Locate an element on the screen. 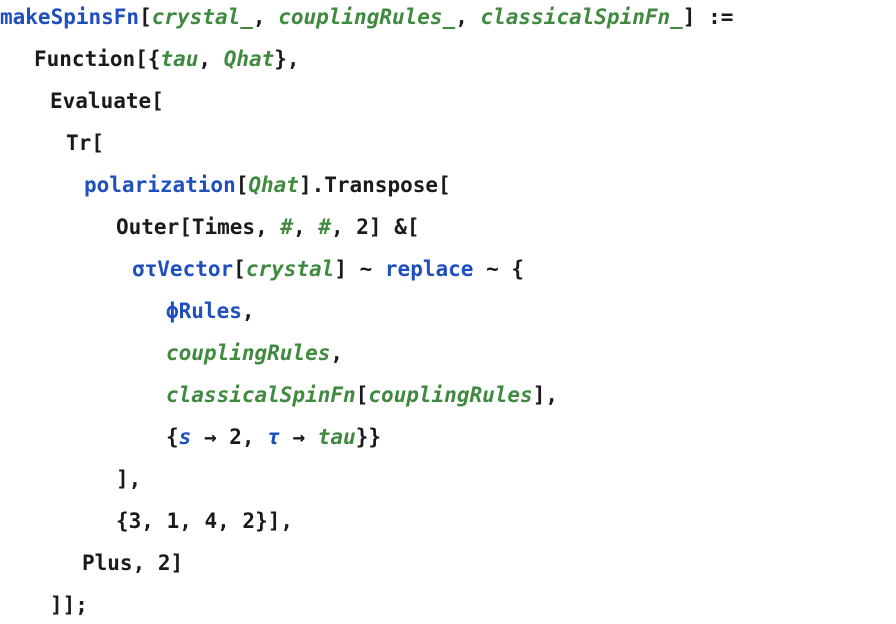  code-token: {3, 1, 4, 2}], is located at coordinates (205, 521).